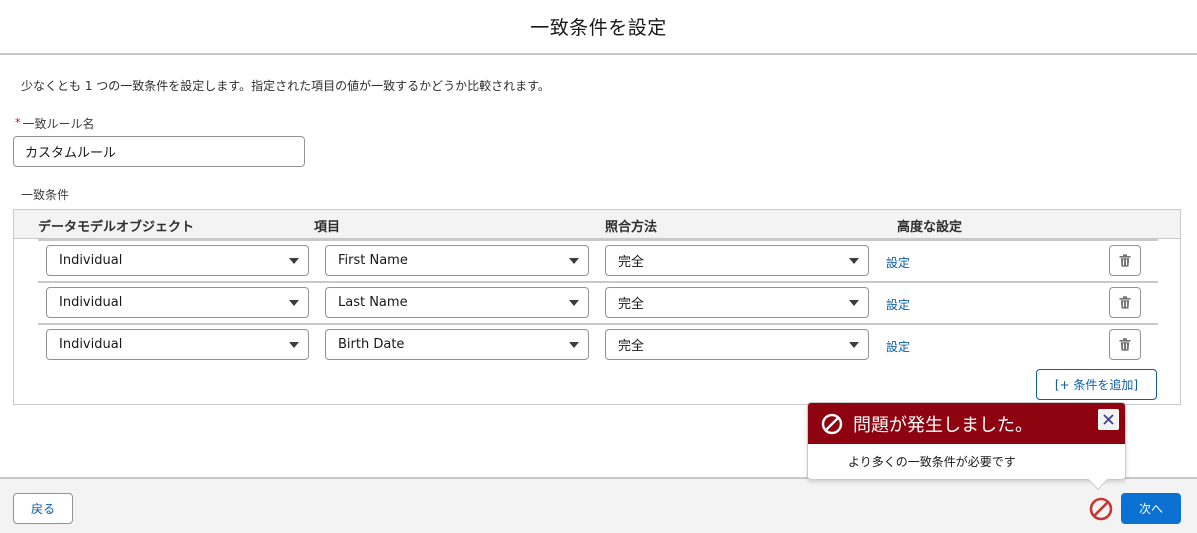  I want to click on rule-name-input, so click(159, 151).